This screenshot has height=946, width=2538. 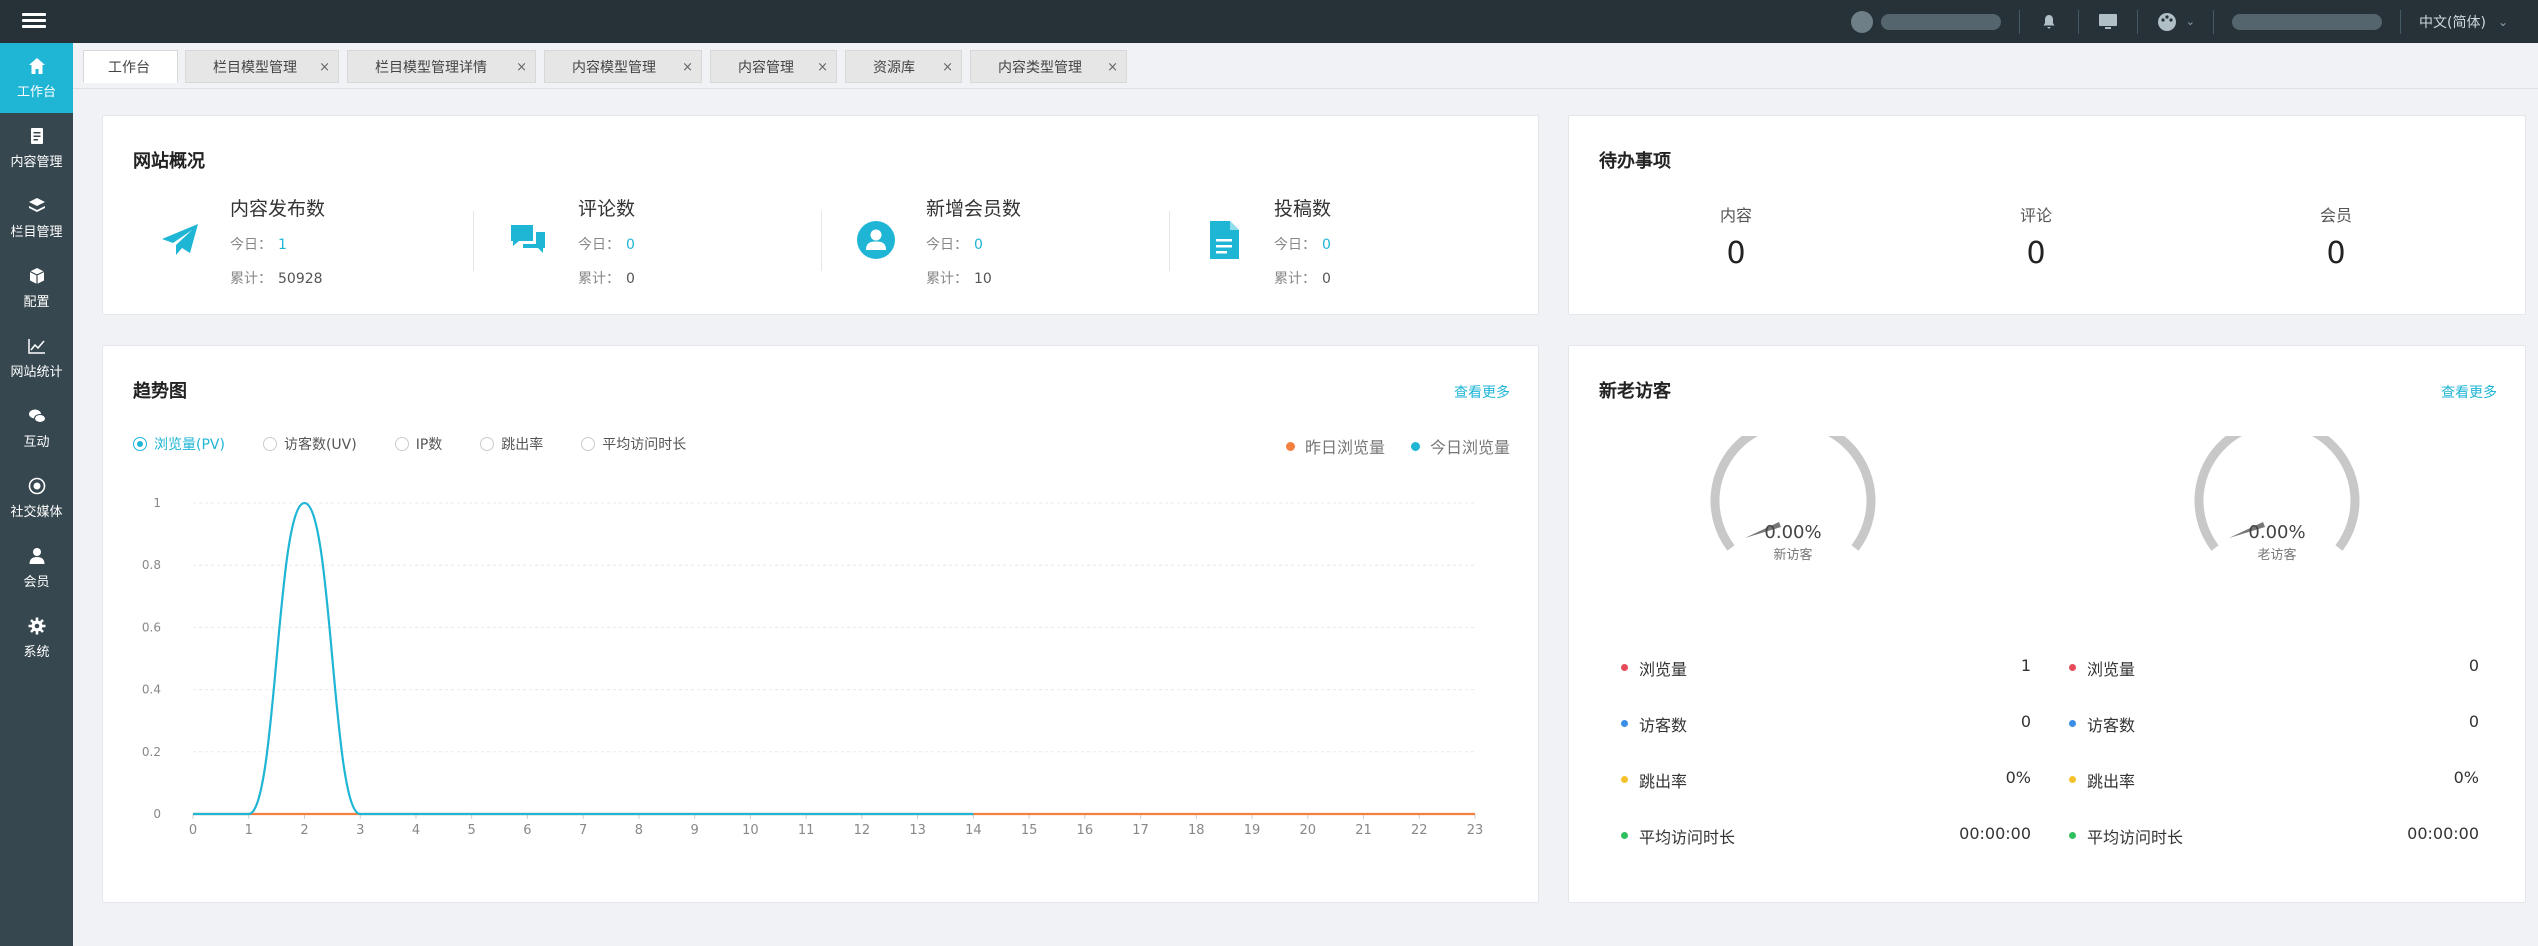 I want to click on y-tick-label: 0.4, so click(x=151, y=690).